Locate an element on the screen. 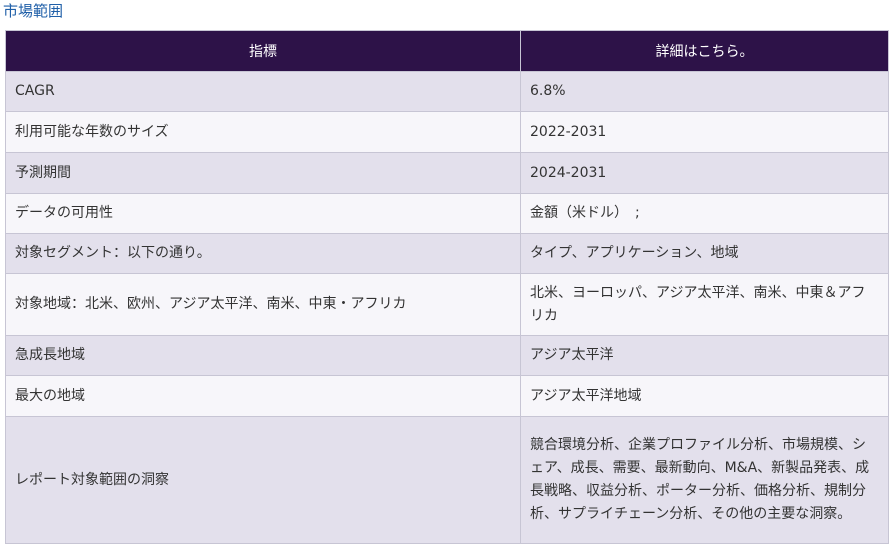  table-row: 急成長地域 アジア太平洋 is located at coordinates (447, 355).